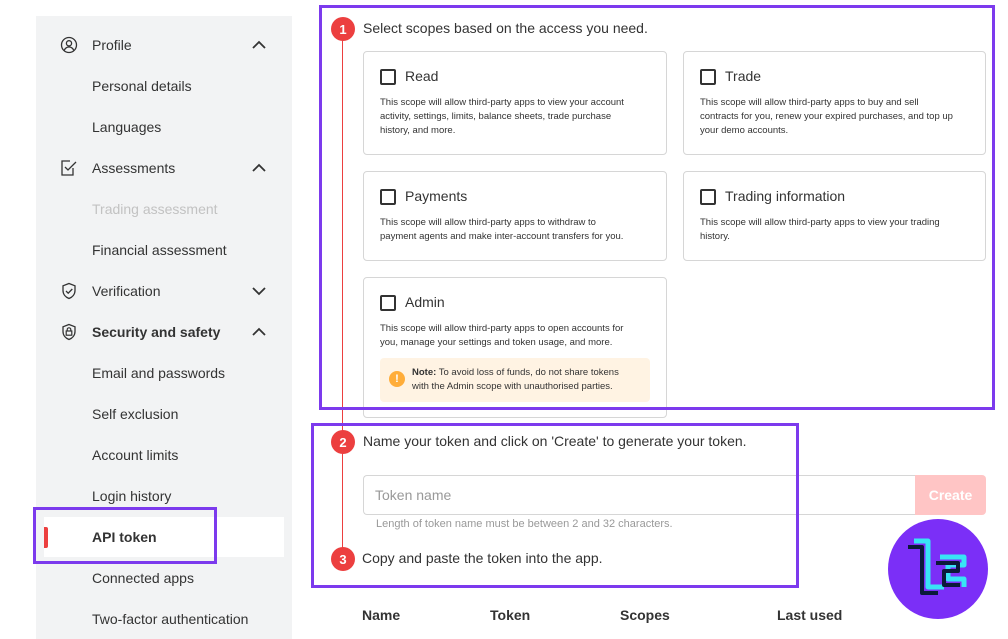 Image resolution: width=1008 pixels, height=639 pixels. I want to click on token-name-input, so click(639, 495).